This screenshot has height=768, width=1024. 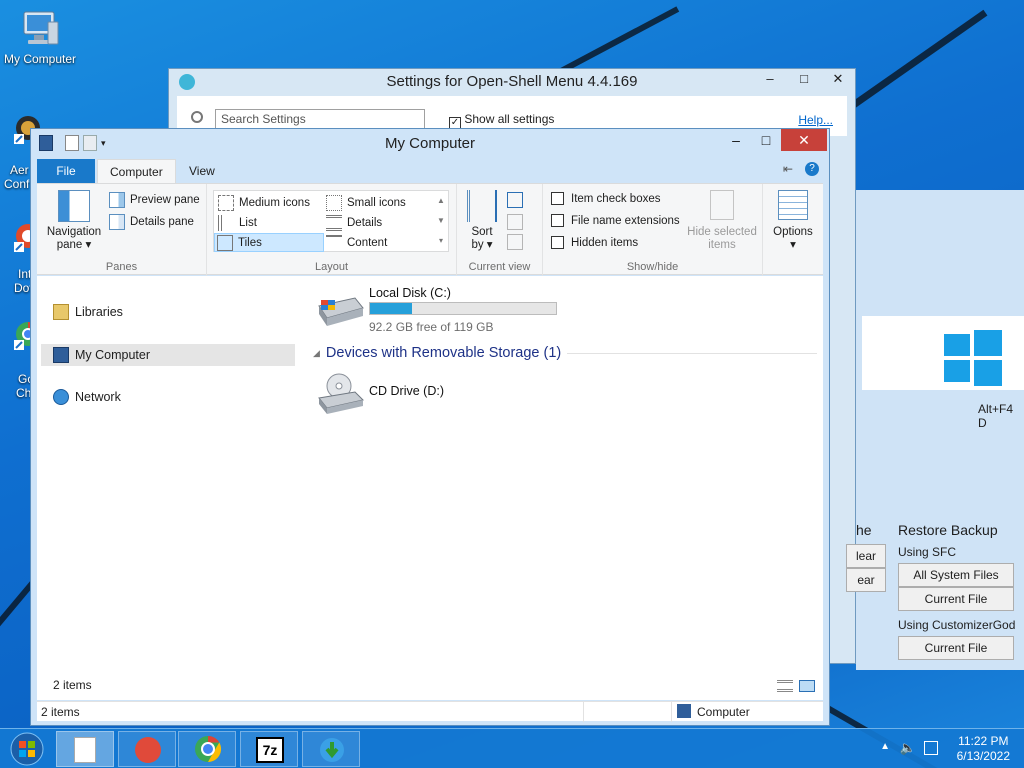 I want to click on hide-selected-icon, so click(x=722, y=205).